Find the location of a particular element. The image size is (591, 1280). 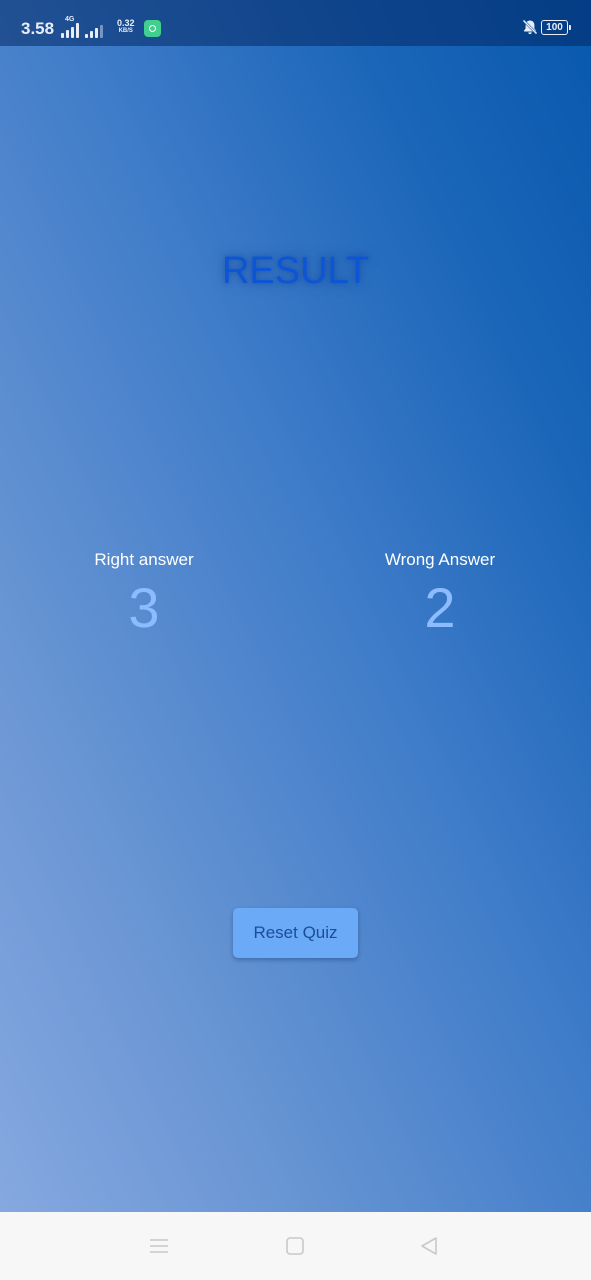

wrong-answer-block: Wrong Answer 2 is located at coordinates (440, 594).